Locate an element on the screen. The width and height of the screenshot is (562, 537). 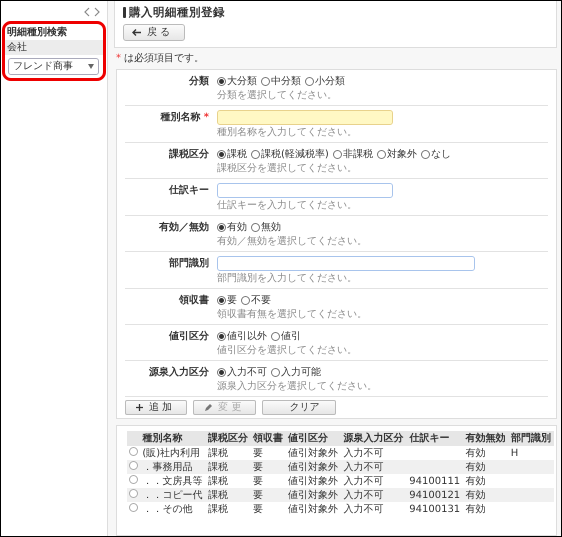
radio-option: 課税 is located at coordinates (232, 154).